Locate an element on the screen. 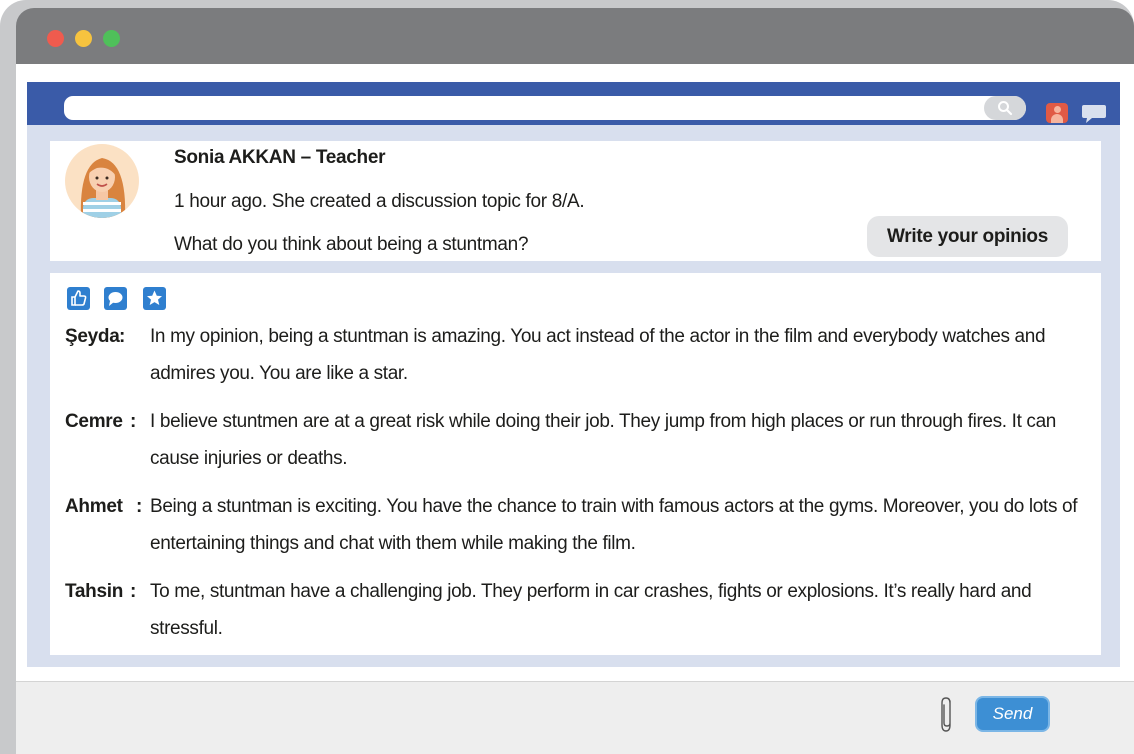 Image resolution: width=1134 pixels, height=754 pixels. search-input is located at coordinates (545, 108).